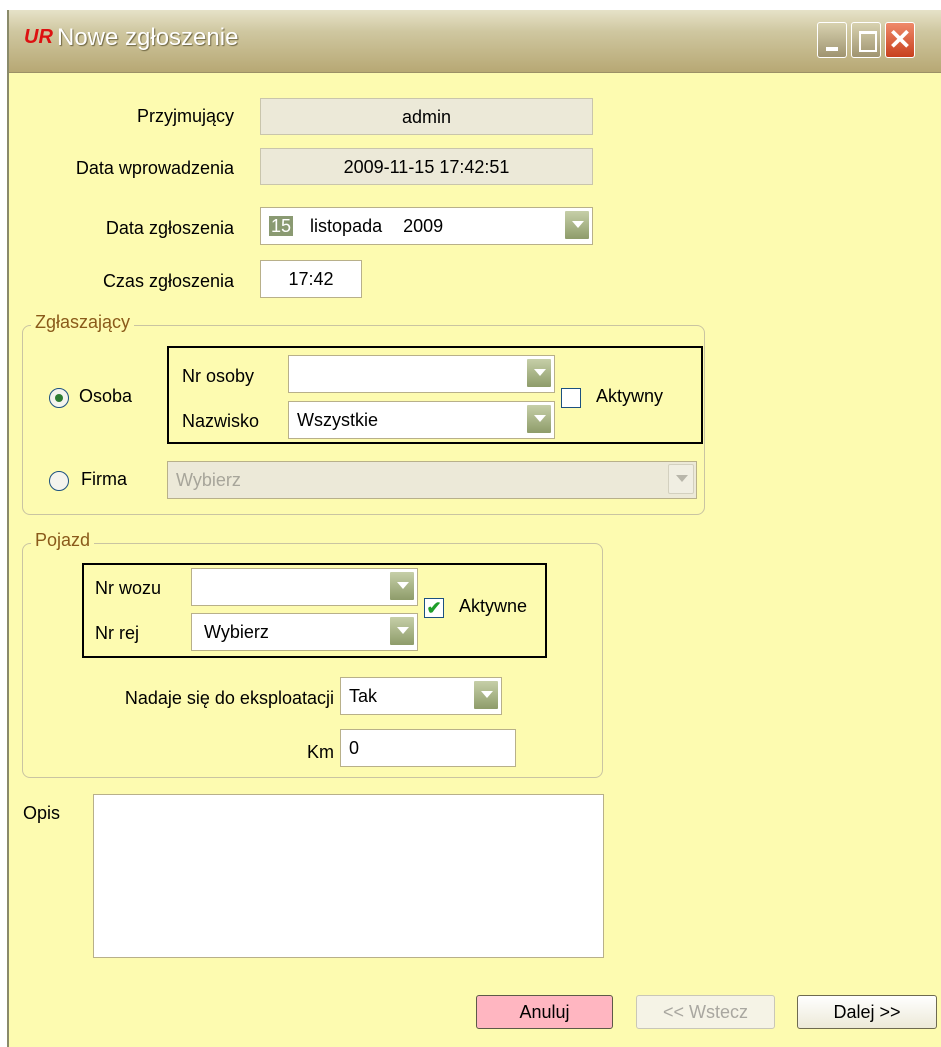  Describe the element at coordinates (486, 695) in the screenshot. I see `eksploatacja-dropdown-button` at that location.